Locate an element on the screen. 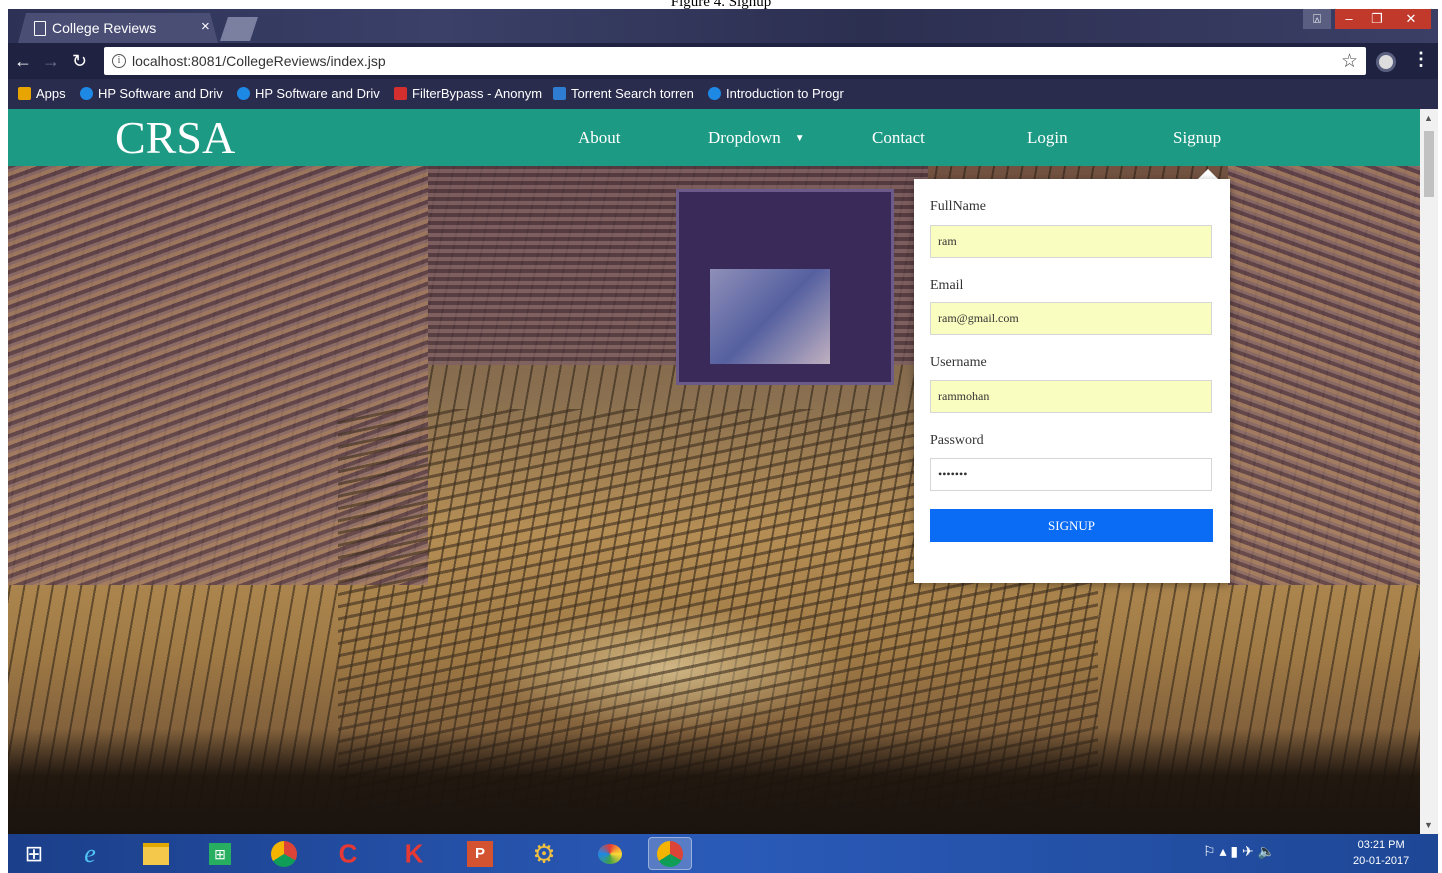 Image resolution: width=1442 pixels, height=873 pixels. site-logo: CRSA is located at coordinates (175, 138).